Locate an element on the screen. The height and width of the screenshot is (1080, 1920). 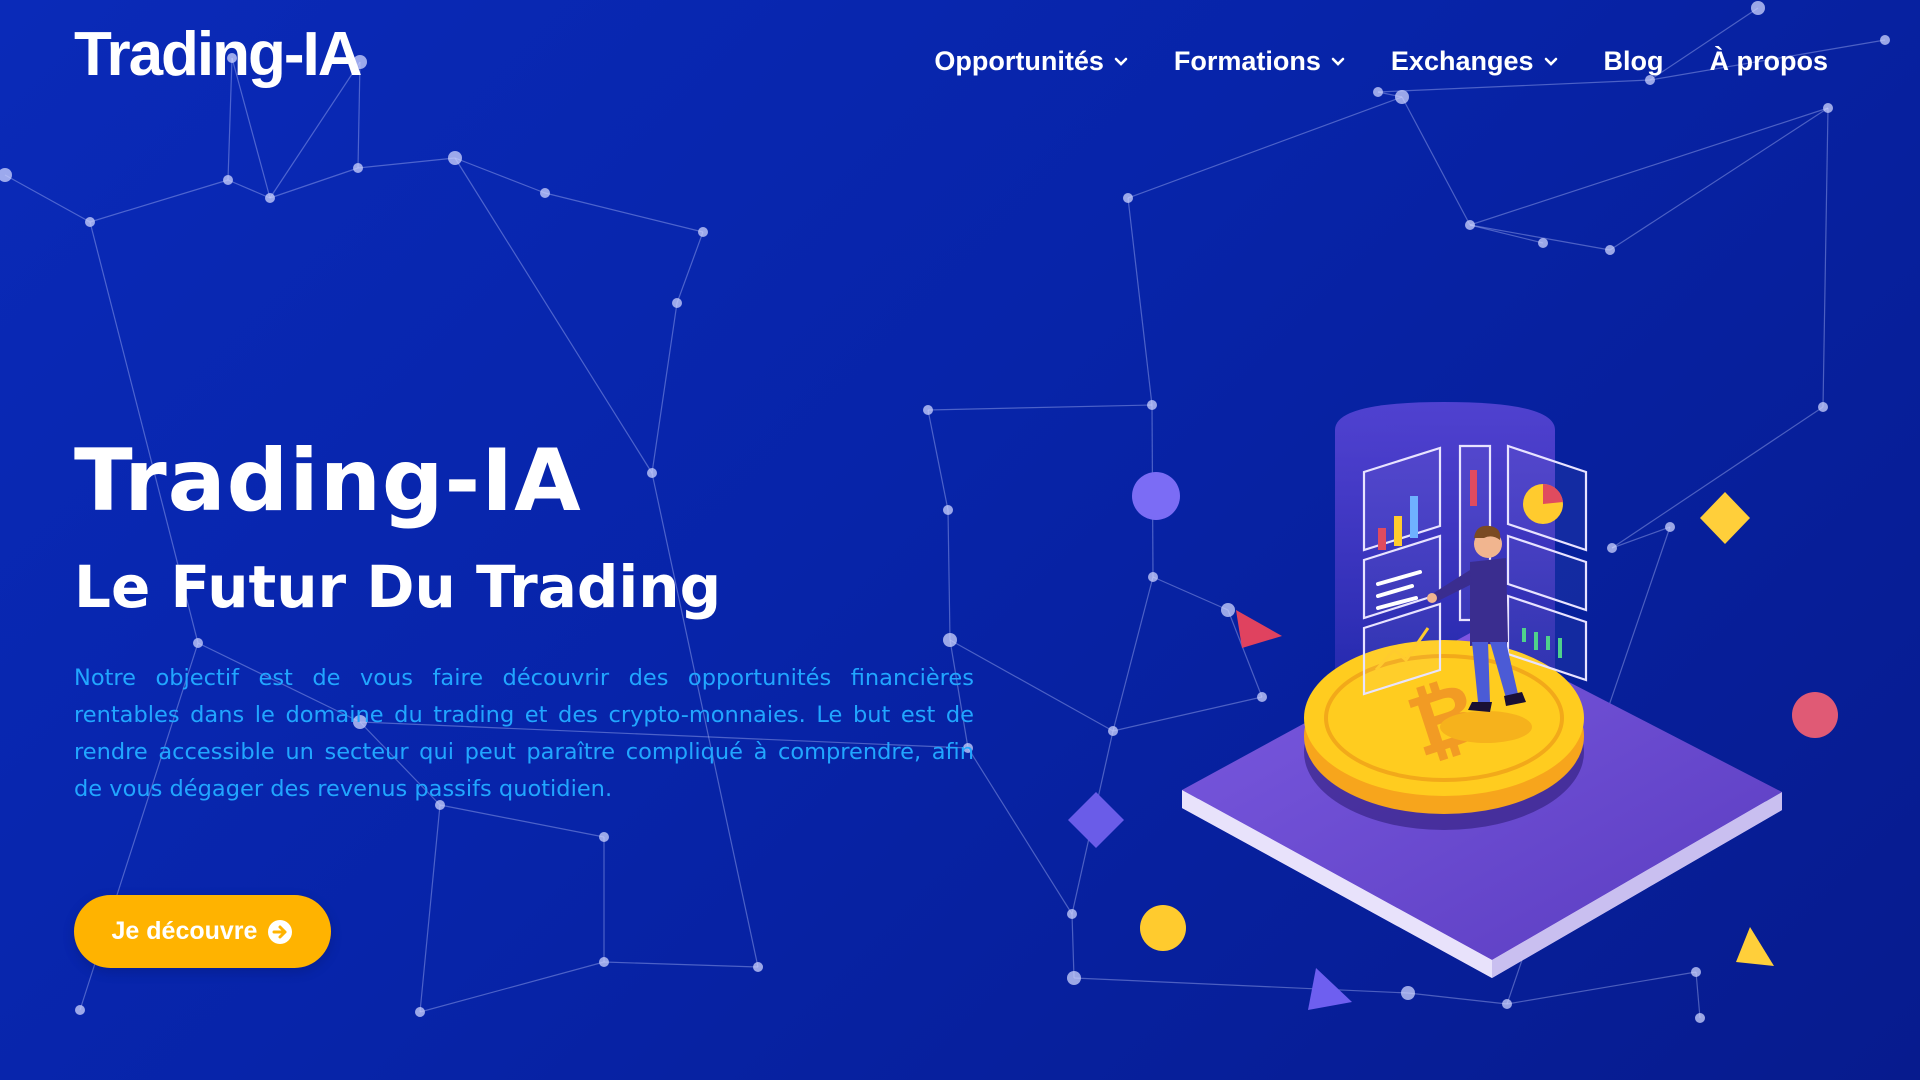
site-logo: Trading-IA is located at coordinates (218, 55).